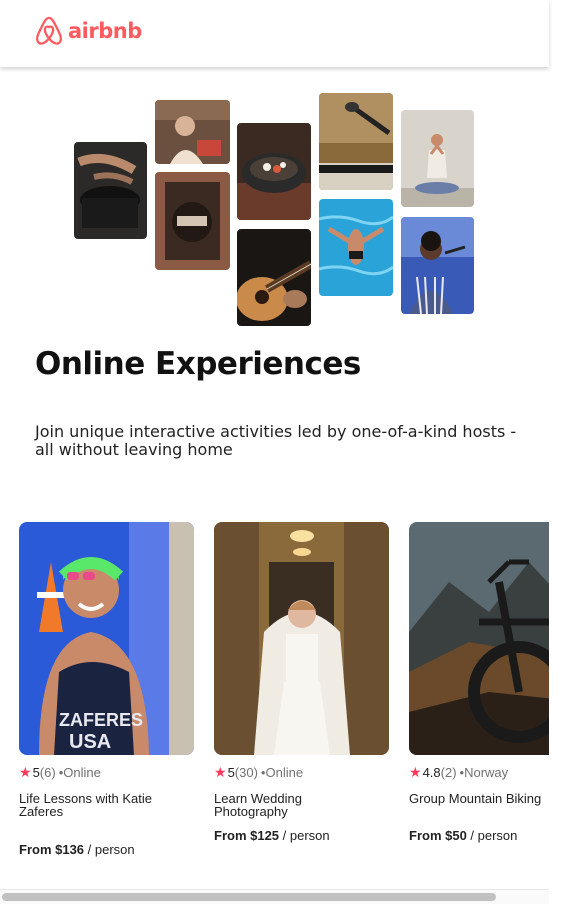  What do you see at coordinates (246, 772) in the screenshot?
I see `review-count: (30)` at bounding box center [246, 772].